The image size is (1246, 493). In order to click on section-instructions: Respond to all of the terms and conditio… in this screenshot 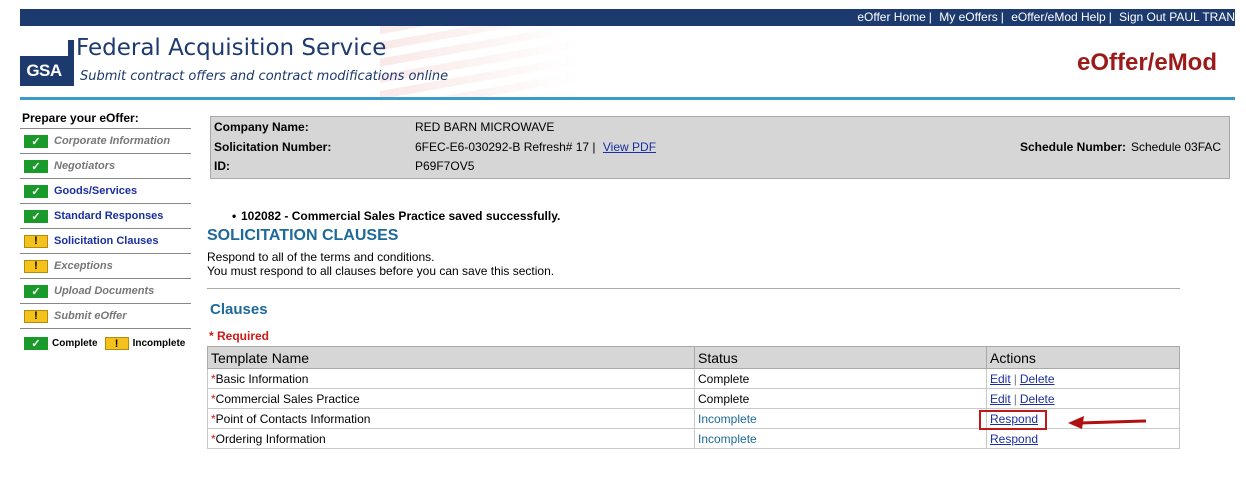, I will do `click(380, 264)`.